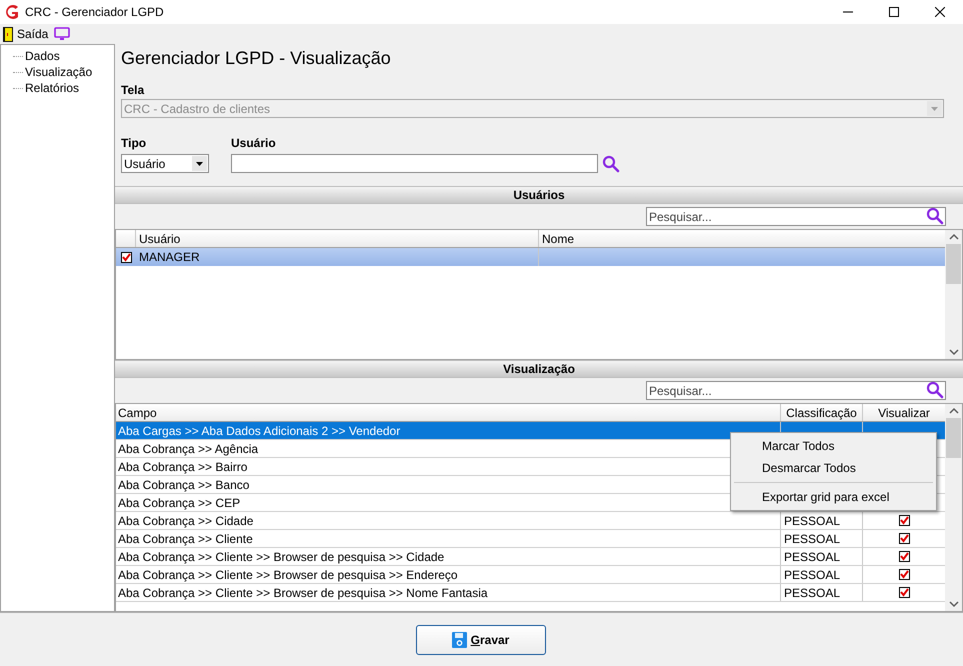 This screenshot has width=963, height=666. Describe the element at coordinates (94, 12) in the screenshot. I see `window-title: CRC - Gerenciador LGPD` at that location.